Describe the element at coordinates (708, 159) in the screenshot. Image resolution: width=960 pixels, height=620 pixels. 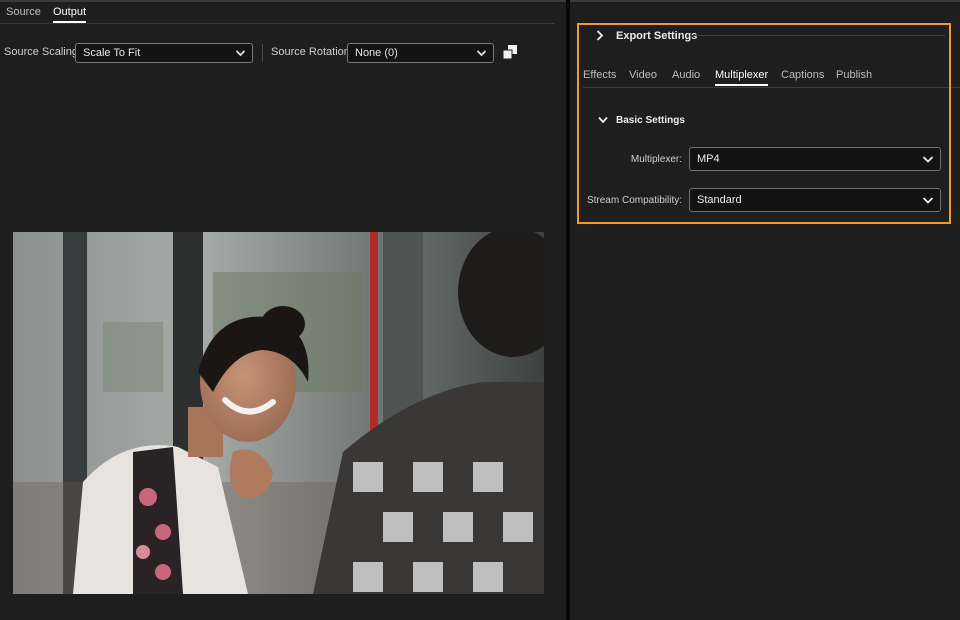
I see `multiplexer-value: MP4` at that location.